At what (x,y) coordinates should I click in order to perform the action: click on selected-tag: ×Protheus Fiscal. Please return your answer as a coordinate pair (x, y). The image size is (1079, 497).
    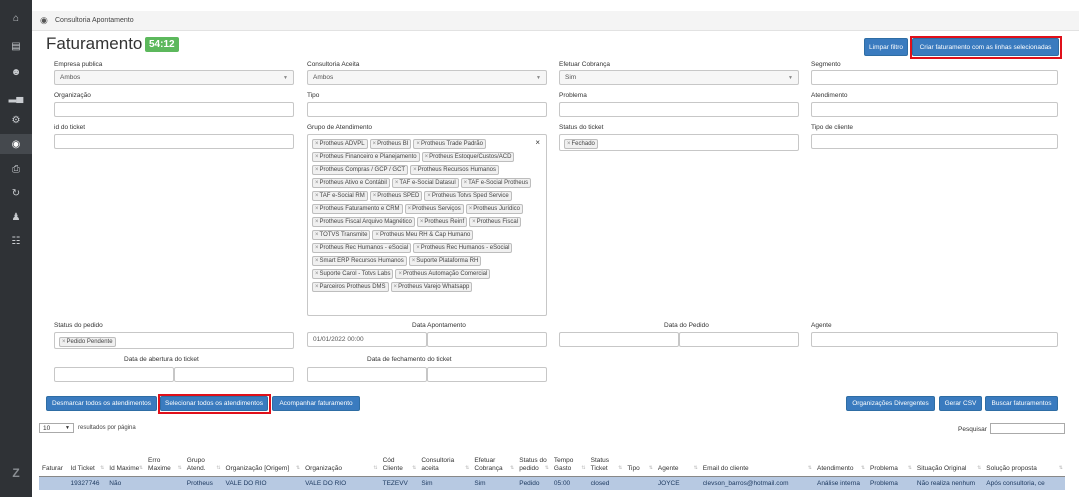
    Looking at the image, I should click on (495, 221).